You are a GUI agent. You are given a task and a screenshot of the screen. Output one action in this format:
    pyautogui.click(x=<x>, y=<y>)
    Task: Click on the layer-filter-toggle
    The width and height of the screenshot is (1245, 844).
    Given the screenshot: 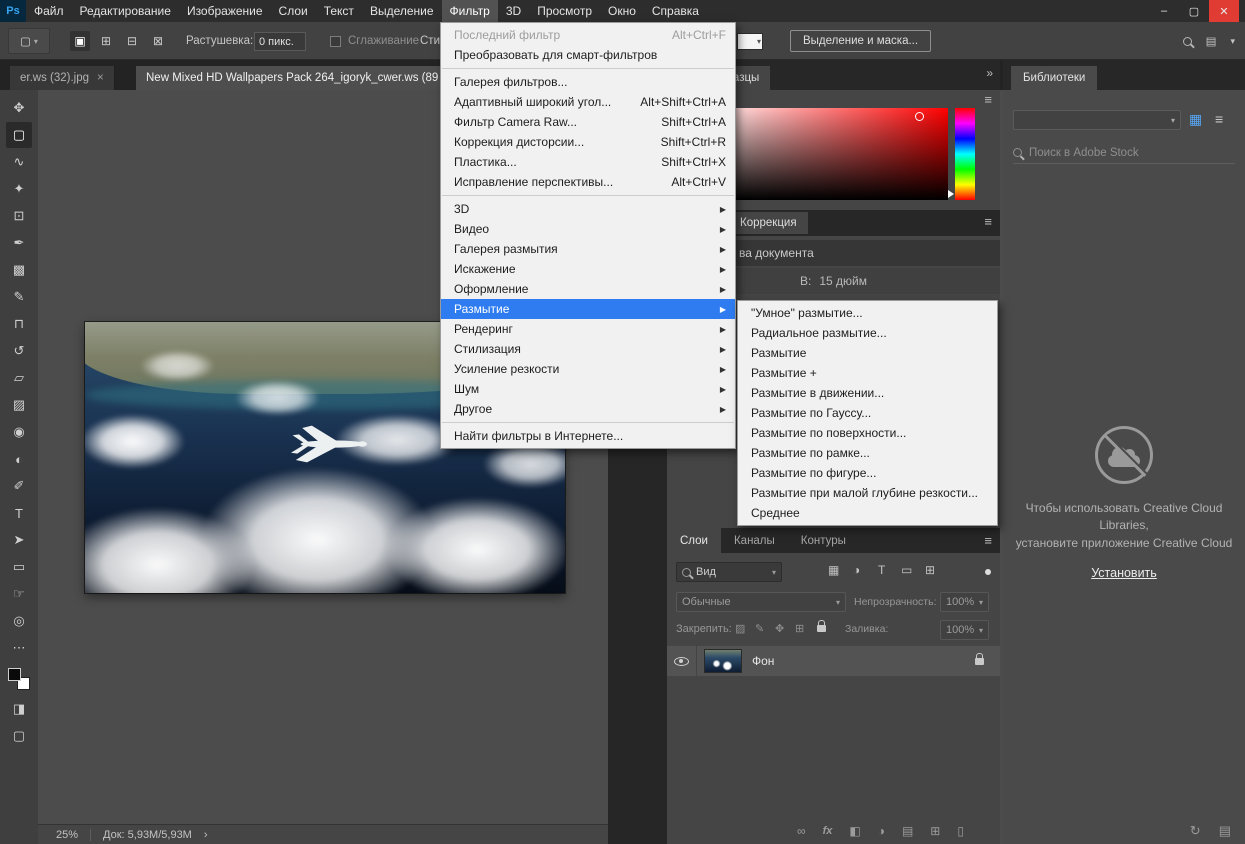 What is the action you would take?
    pyautogui.click(x=988, y=572)
    